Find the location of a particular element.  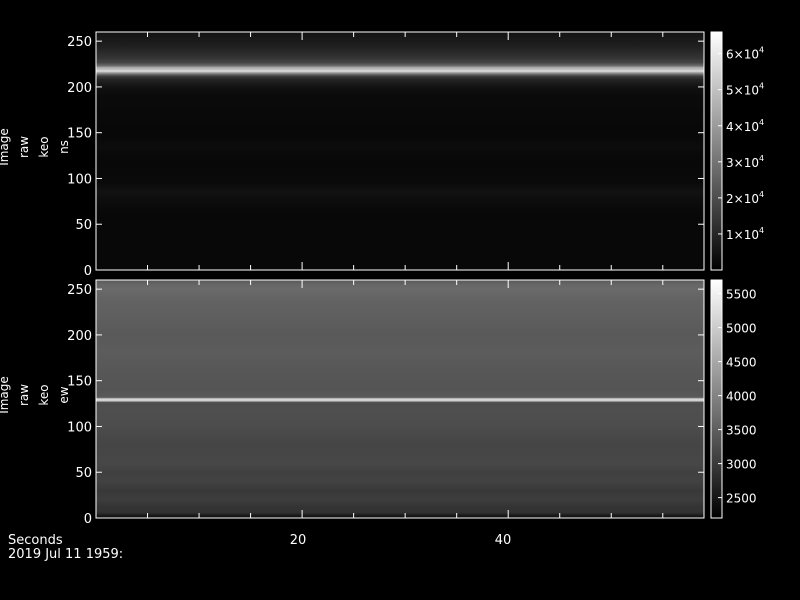

colorbar-tick-label: 5×104 is located at coordinates (745, 90).